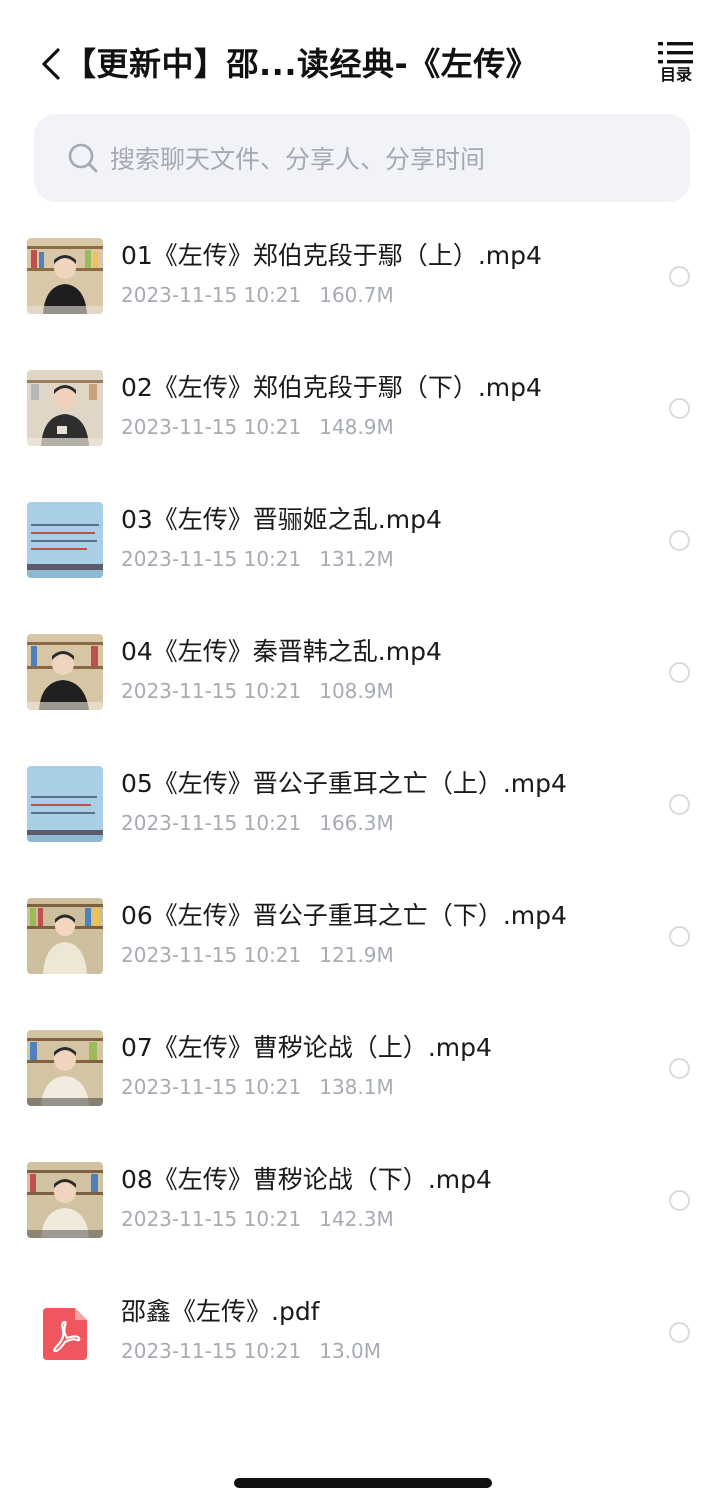 This screenshot has height=1498, width=724. Describe the element at coordinates (298, 159) in the screenshot. I see `search-placeholder: 搜索聊天文件、分享人、分享时间` at that location.